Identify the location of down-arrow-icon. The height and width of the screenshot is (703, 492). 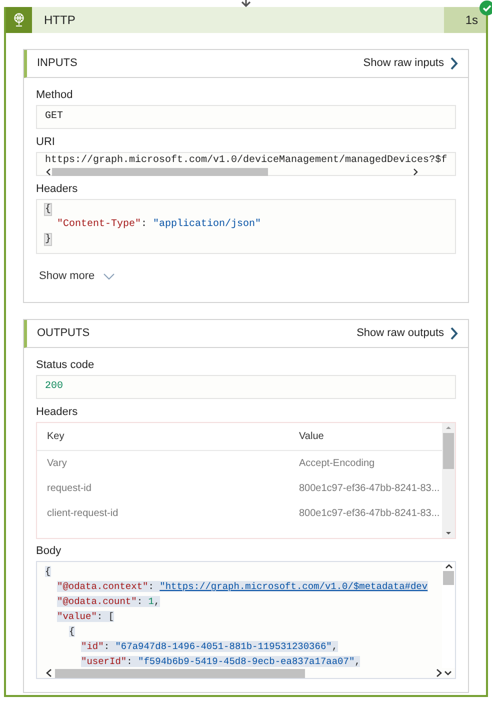
(246, 3).